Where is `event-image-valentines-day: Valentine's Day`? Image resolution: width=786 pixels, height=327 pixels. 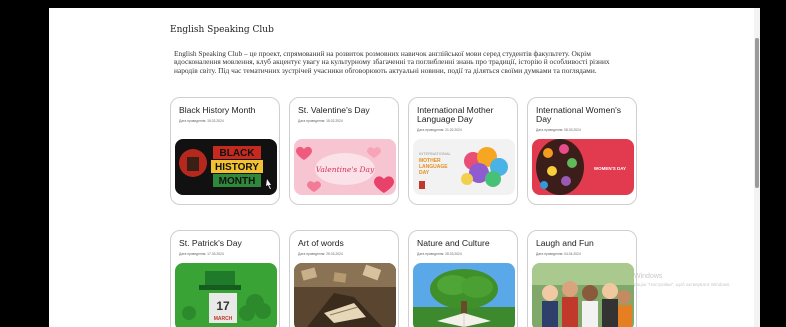
event-image-valentines-day: Valentine's Day is located at coordinates (345, 167).